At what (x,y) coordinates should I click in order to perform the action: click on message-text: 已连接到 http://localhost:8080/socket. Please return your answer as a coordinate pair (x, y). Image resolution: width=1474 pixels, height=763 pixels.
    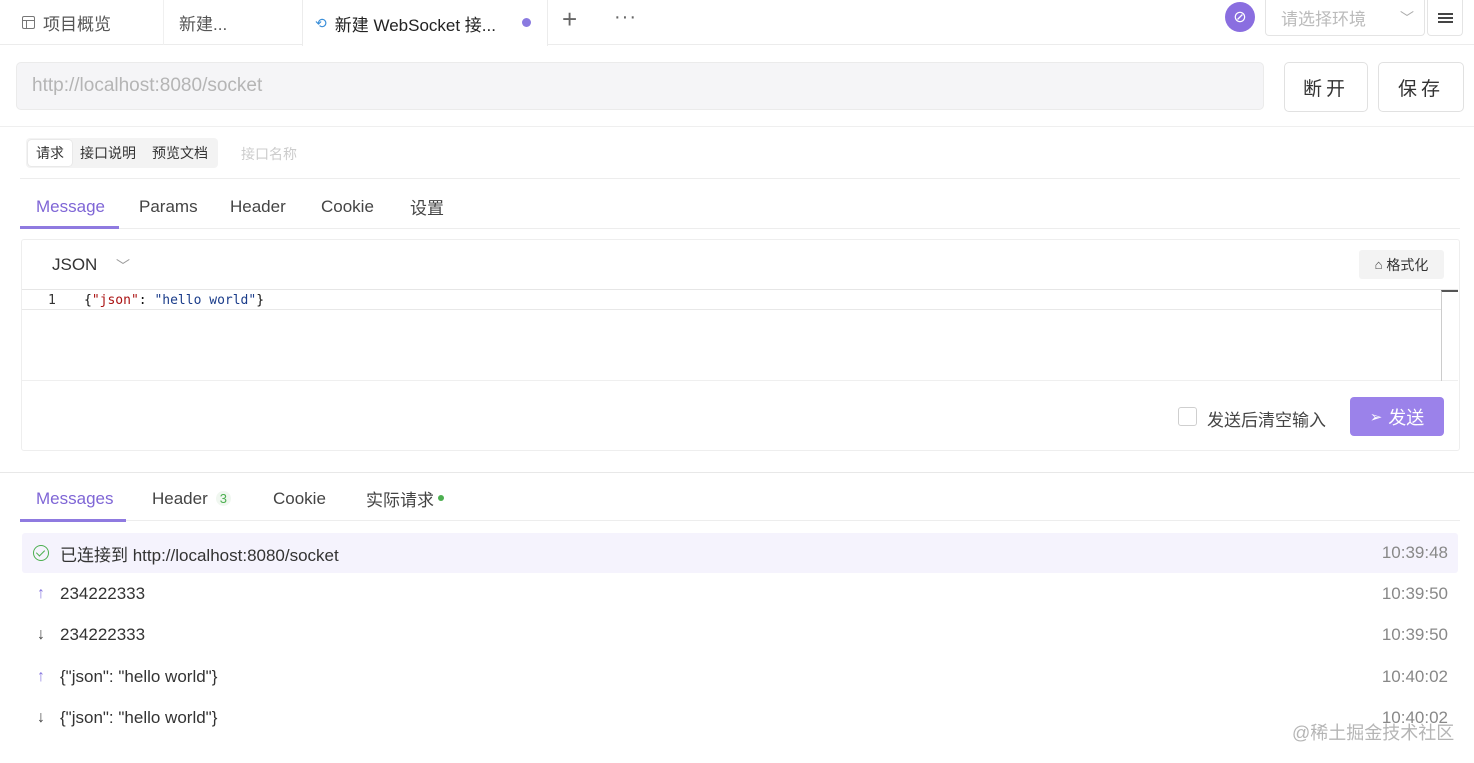
    Looking at the image, I should click on (199, 555).